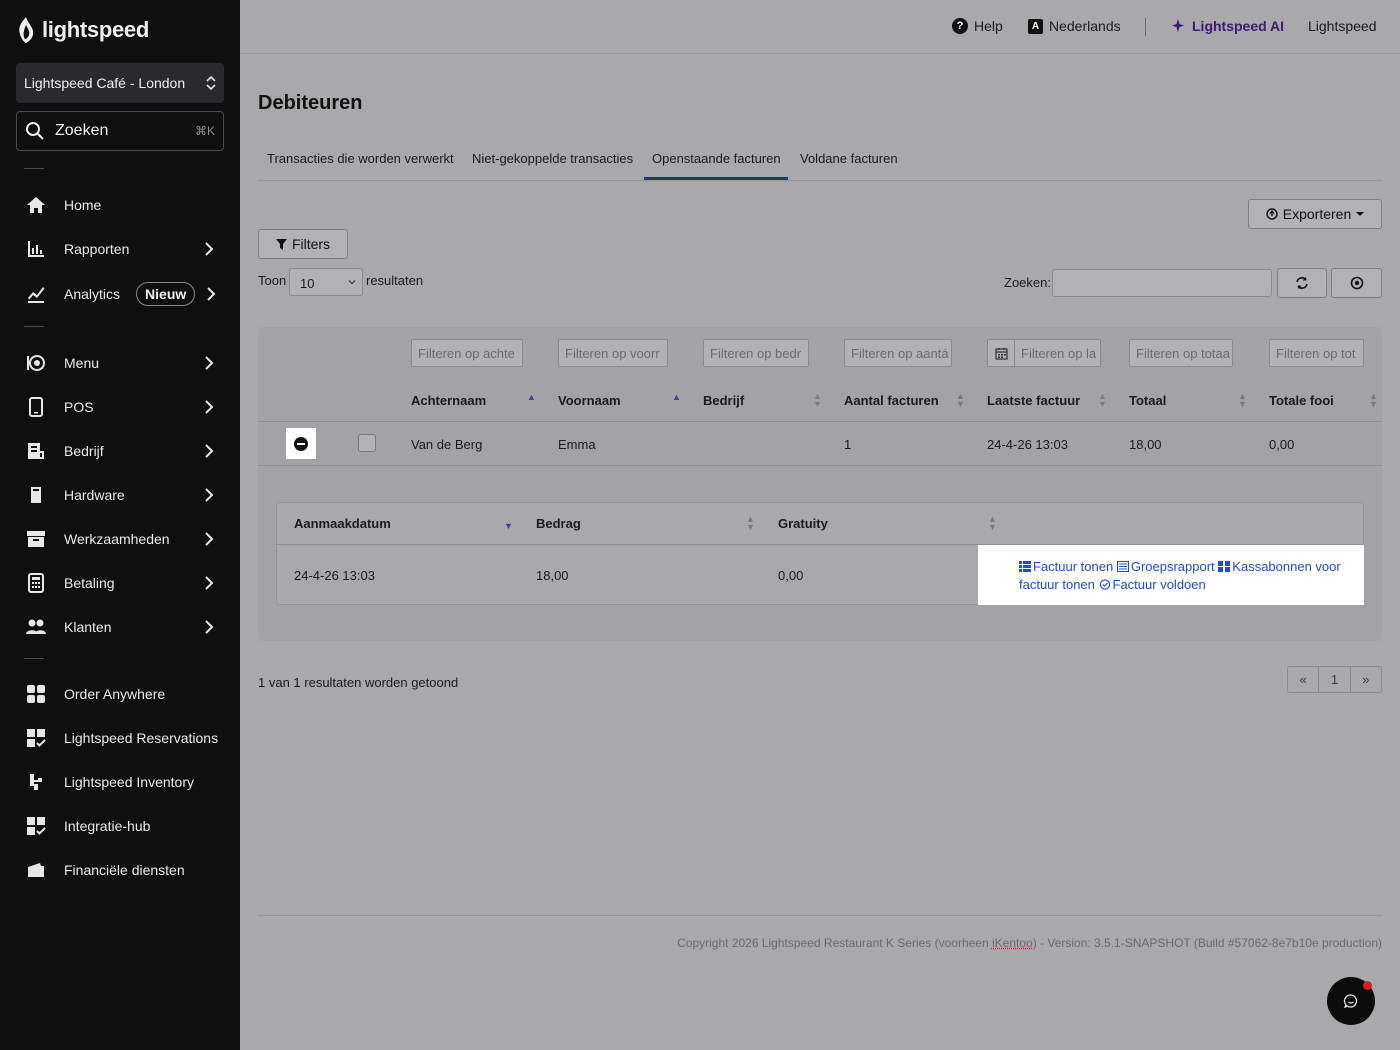 The width and height of the screenshot is (1400, 1050). Describe the element at coordinates (1147, 400) in the screenshot. I see `header-totaal: Totaal` at that location.